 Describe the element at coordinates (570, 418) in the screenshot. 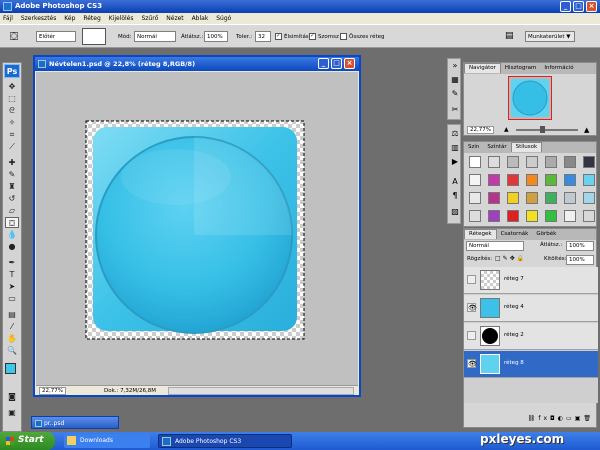

I see `group-icon: ▭` at that location.